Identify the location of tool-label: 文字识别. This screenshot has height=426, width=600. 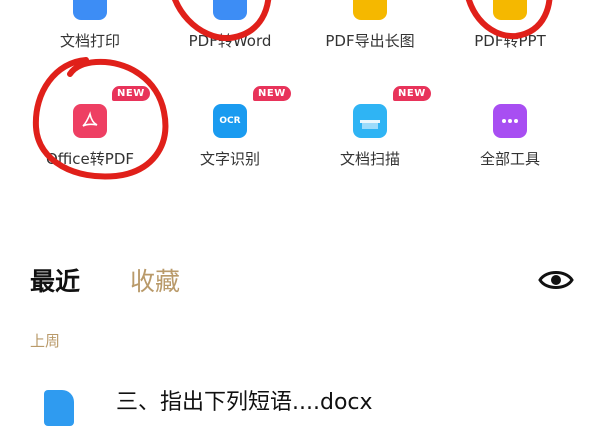
(229, 159).